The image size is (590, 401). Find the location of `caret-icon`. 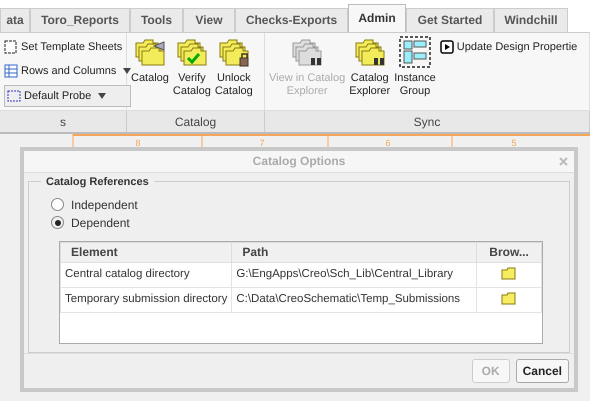

caret-icon is located at coordinates (102, 96).